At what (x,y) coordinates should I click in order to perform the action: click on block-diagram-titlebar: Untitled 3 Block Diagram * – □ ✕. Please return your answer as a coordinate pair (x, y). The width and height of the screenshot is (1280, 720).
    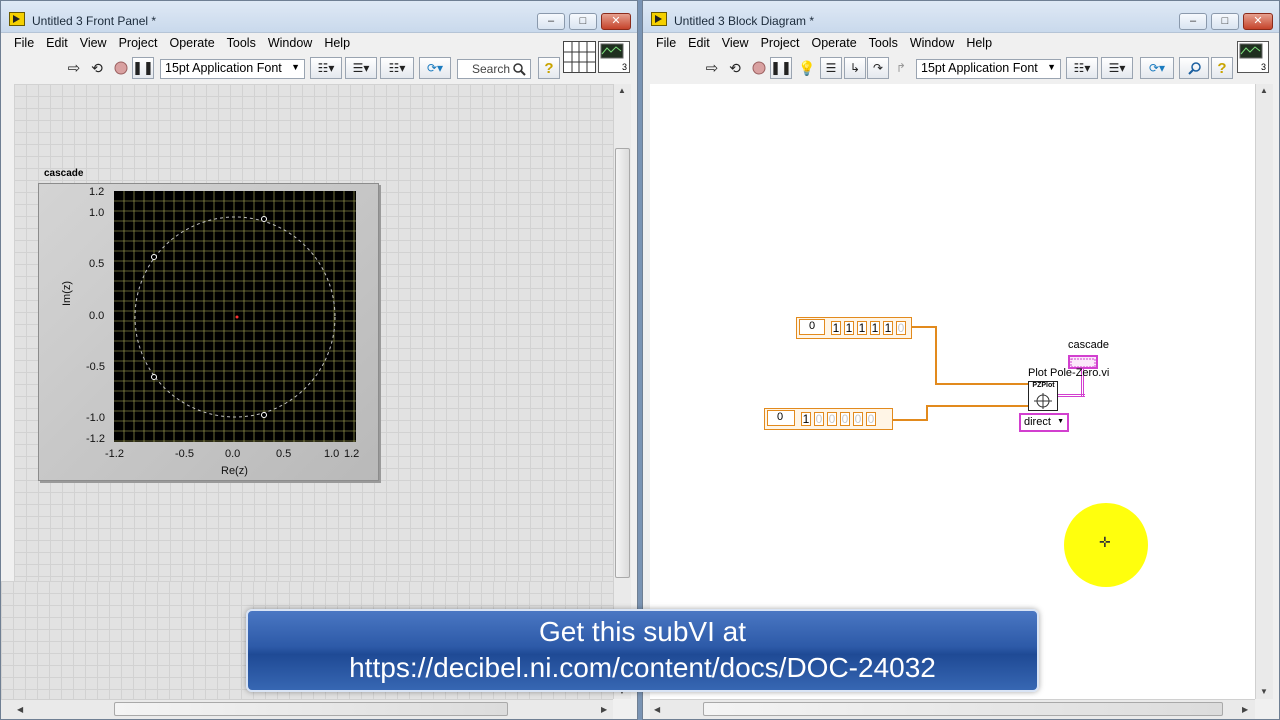
    Looking at the image, I should click on (961, 17).